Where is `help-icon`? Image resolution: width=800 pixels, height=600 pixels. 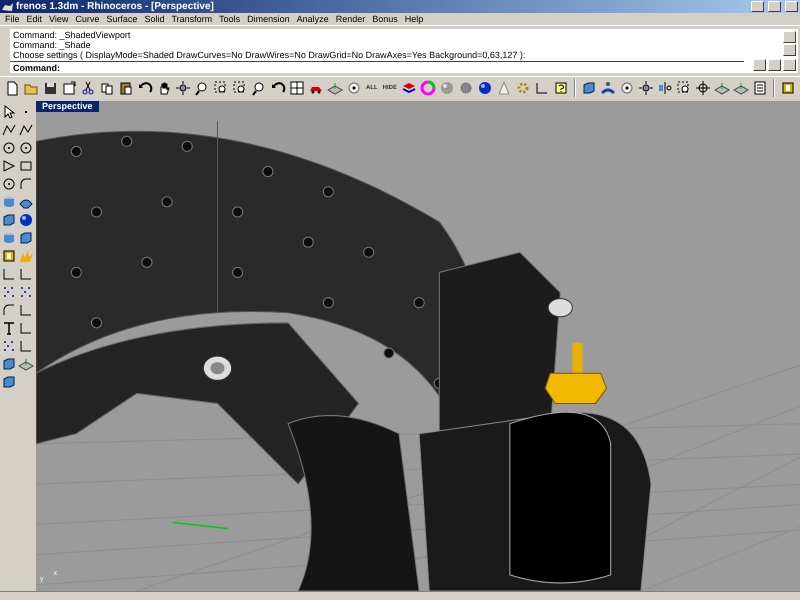
help-icon is located at coordinates (561, 88).